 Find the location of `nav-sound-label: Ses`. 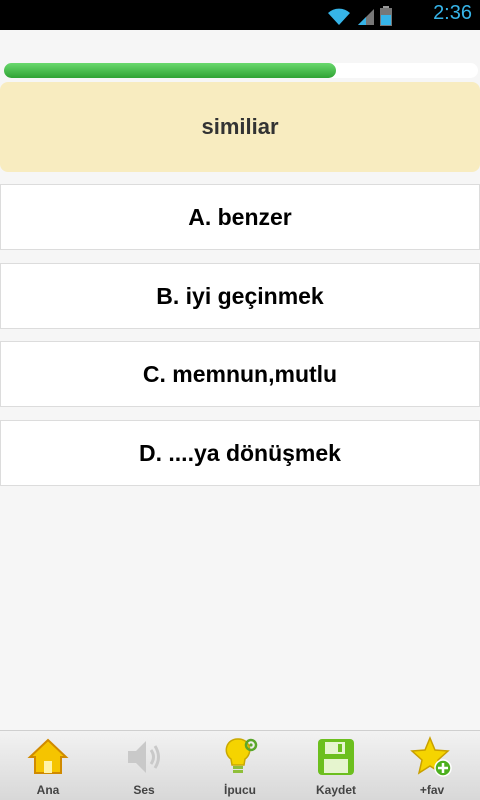

nav-sound-label: Ses is located at coordinates (144, 790).